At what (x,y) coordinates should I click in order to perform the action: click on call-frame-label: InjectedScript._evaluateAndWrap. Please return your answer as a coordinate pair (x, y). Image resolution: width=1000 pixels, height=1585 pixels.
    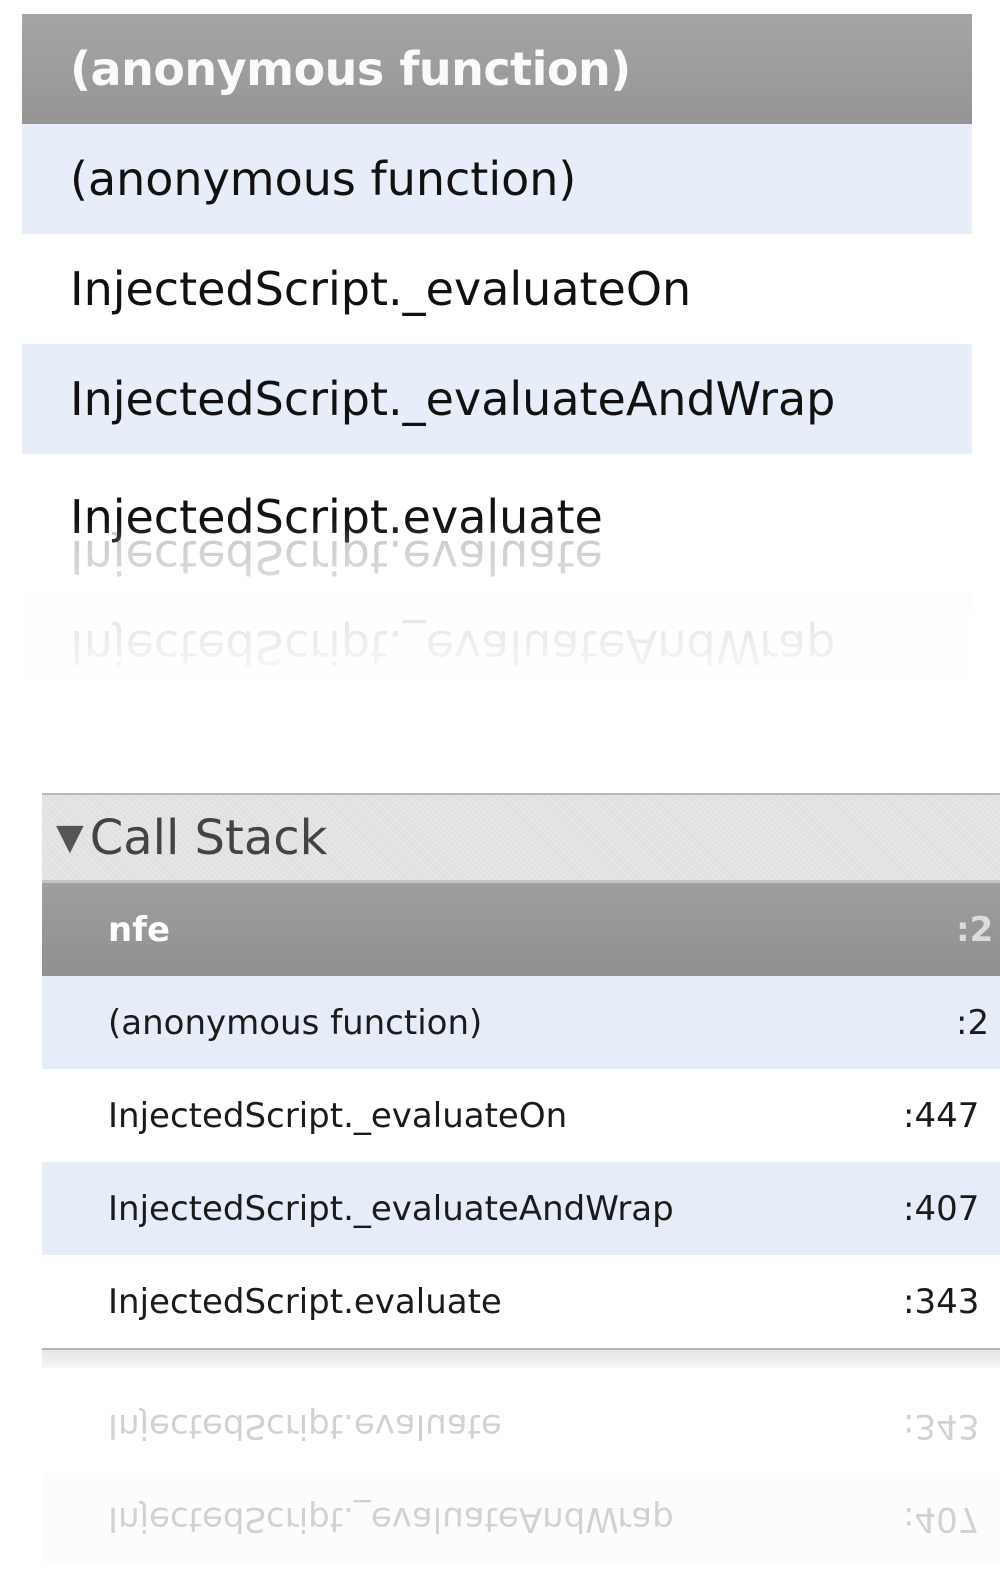
    Looking at the image, I should click on (453, 399).